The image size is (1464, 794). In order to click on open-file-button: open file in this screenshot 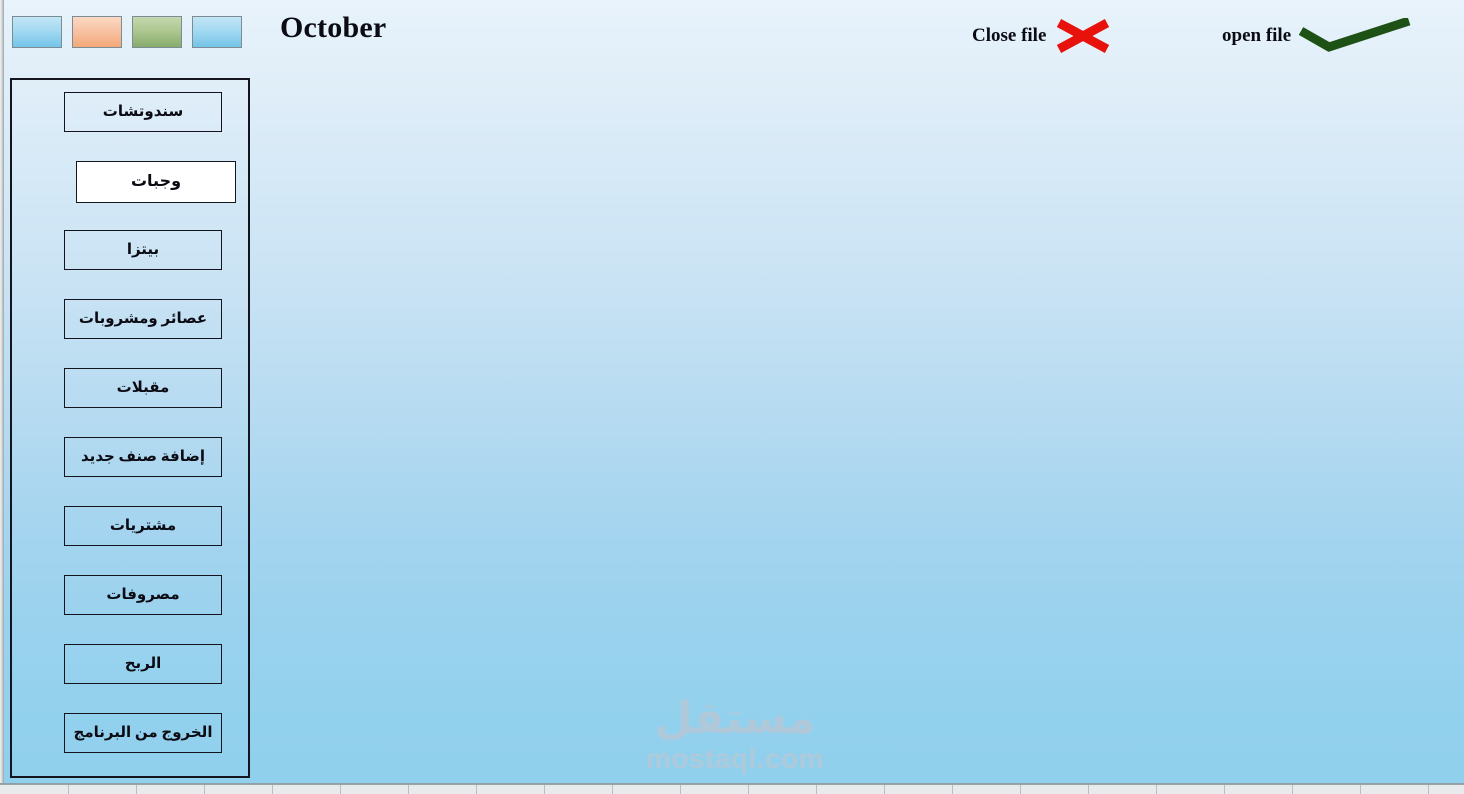, I will do `click(1318, 36)`.